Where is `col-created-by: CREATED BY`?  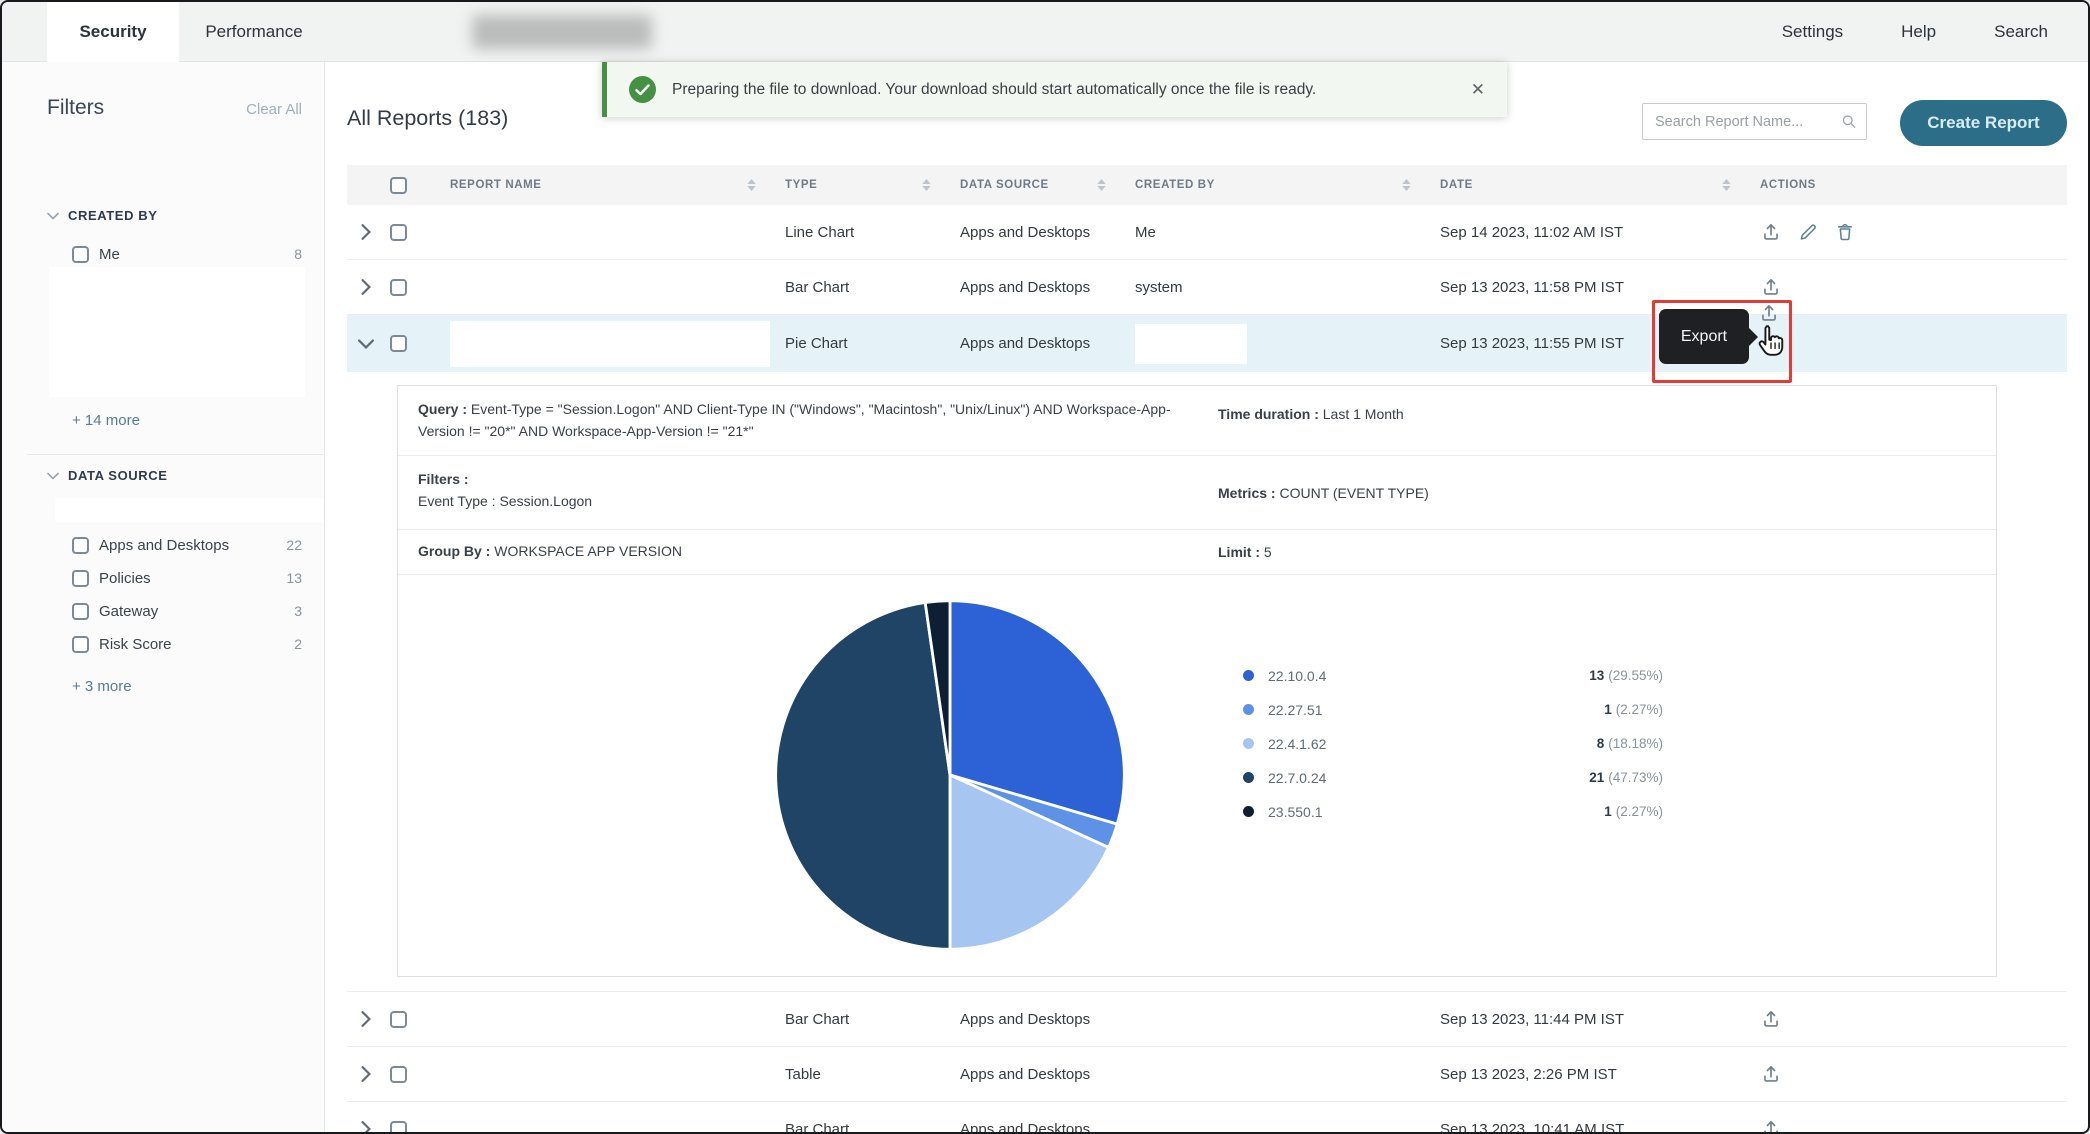 col-created-by: CREATED BY is located at coordinates (1175, 185).